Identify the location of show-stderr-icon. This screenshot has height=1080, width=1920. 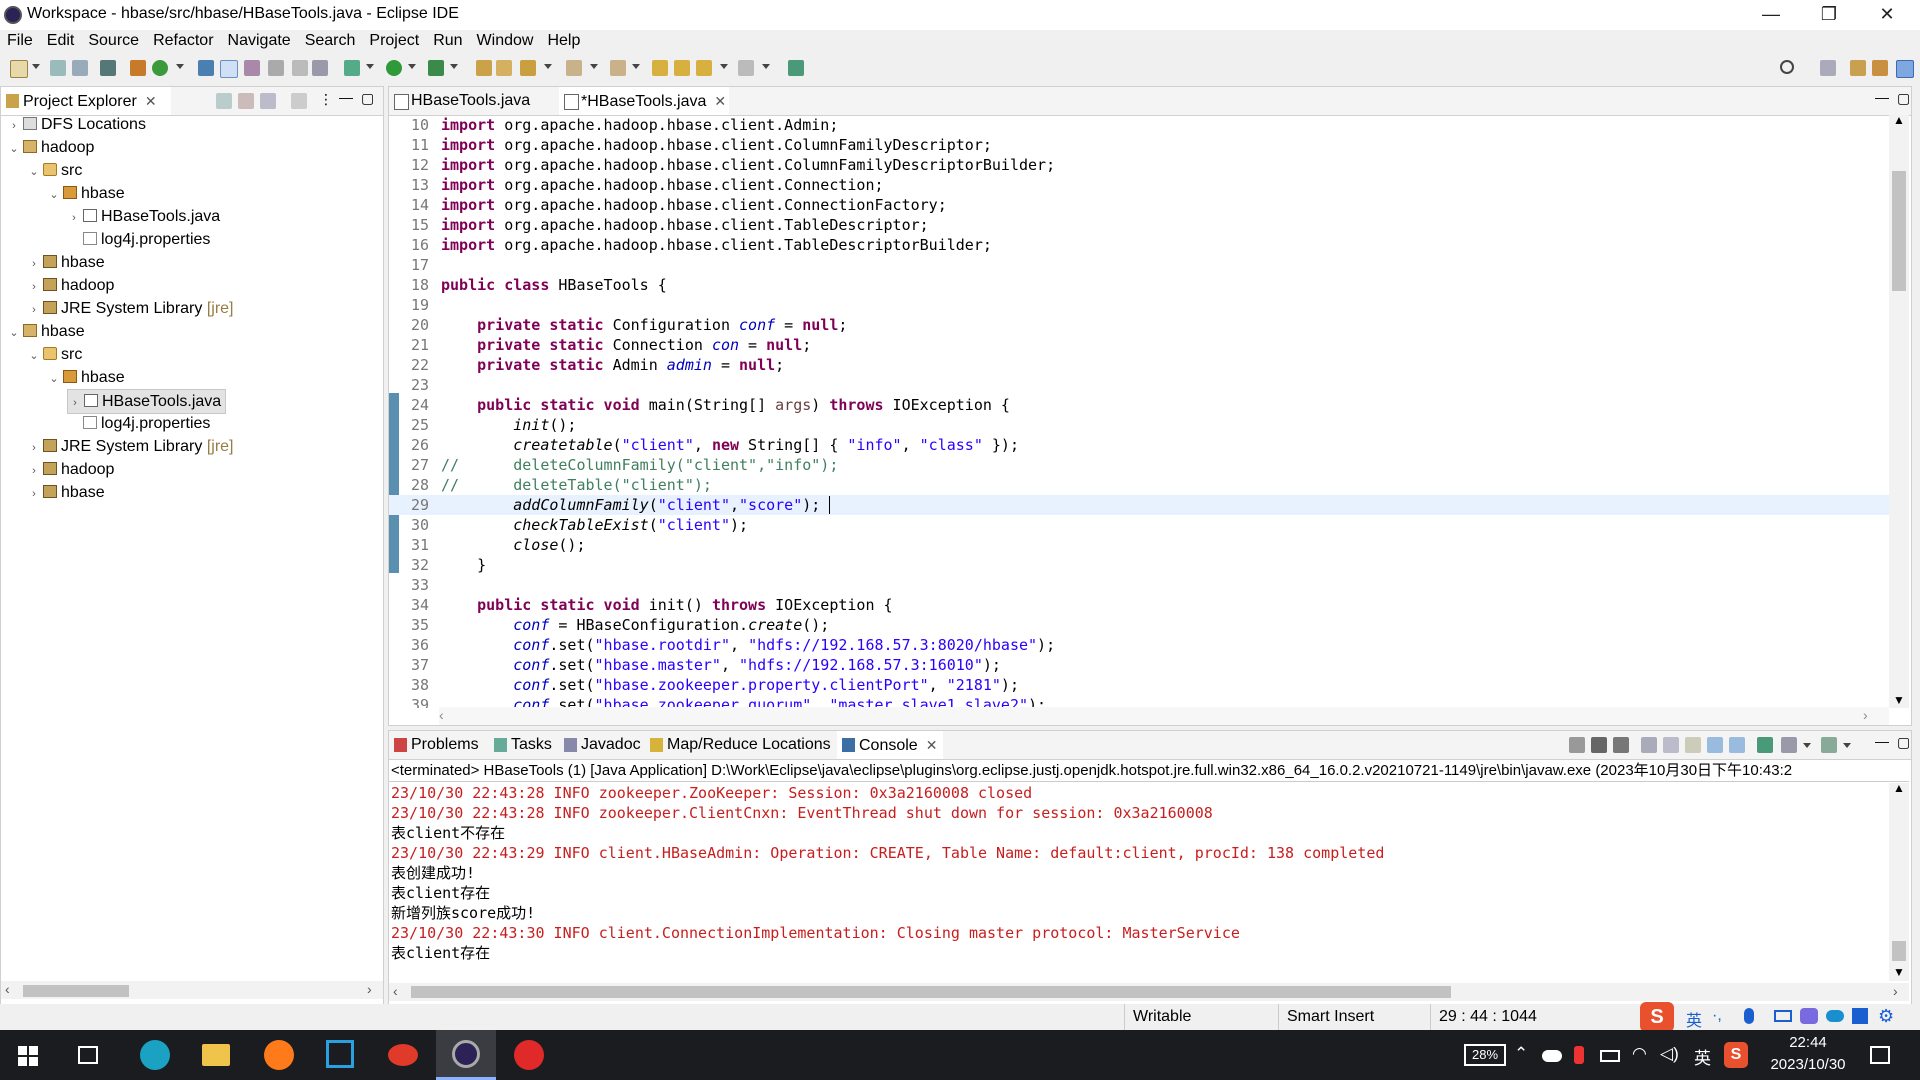
(1737, 745).